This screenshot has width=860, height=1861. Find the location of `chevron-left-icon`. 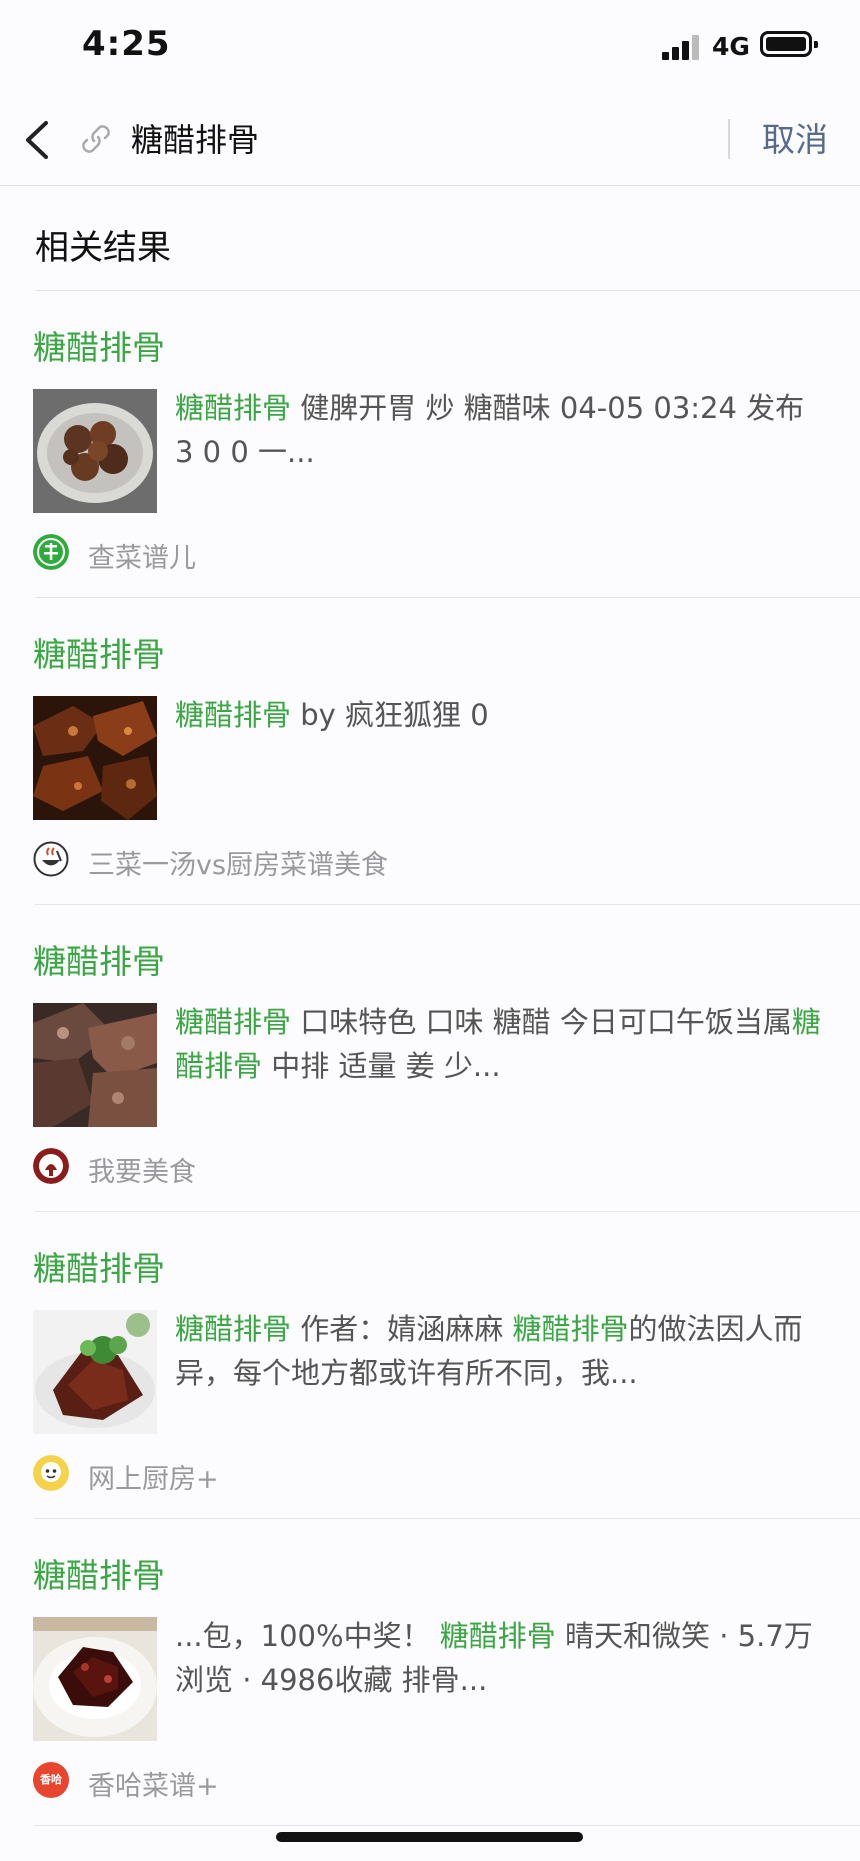

chevron-left-icon is located at coordinates (37, 140).